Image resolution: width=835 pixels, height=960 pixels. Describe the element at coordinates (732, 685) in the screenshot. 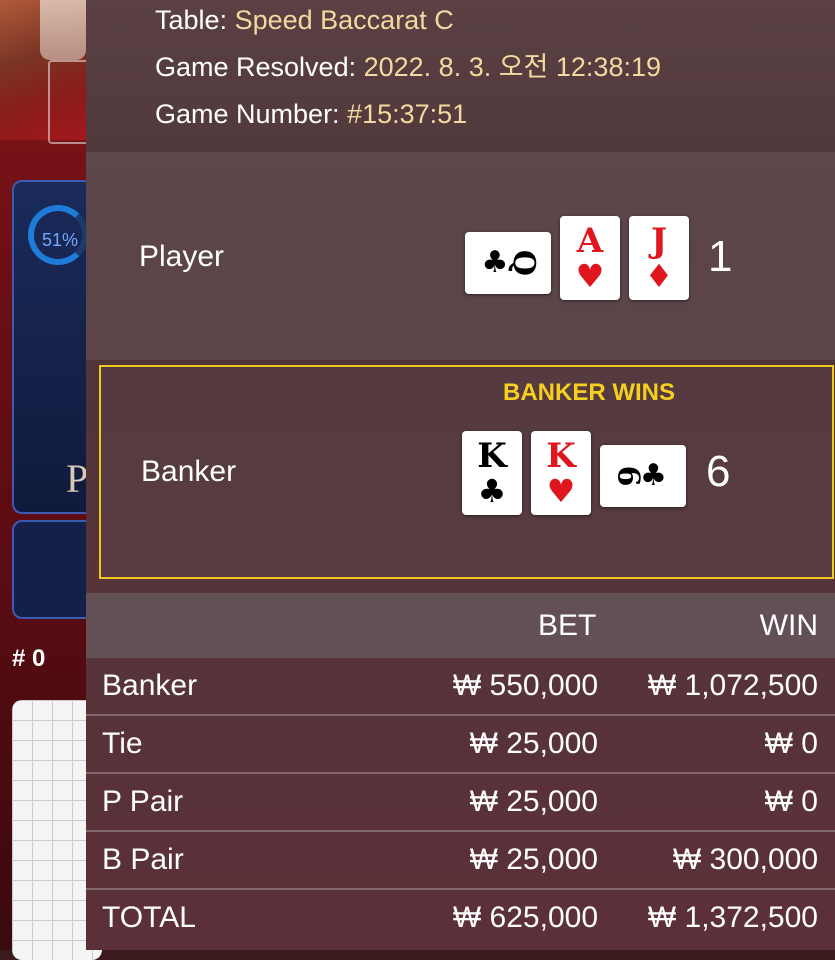

I see `win-amount: ₩ 1,072,500` at that location.